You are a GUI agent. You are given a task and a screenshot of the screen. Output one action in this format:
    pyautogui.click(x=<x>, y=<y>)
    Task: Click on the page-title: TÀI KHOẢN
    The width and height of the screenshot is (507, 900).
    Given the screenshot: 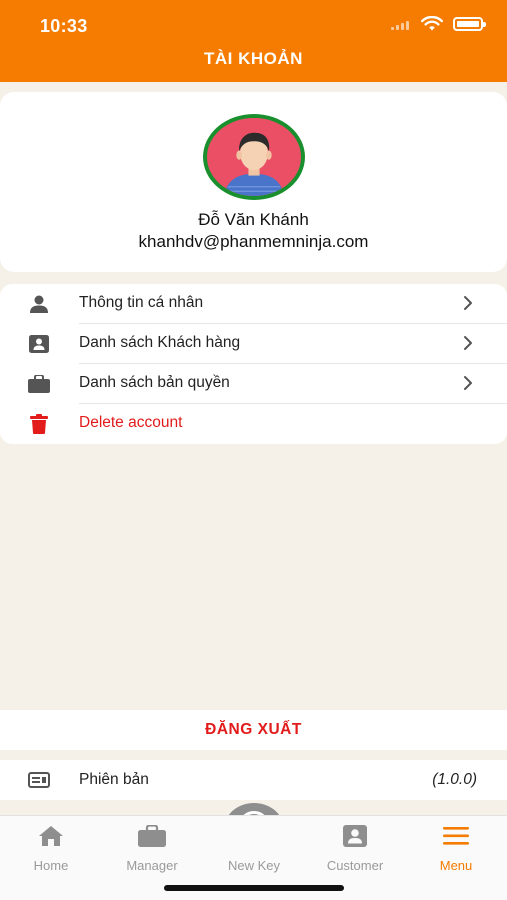 What is the action you would take?
    pyautogui.click(x=253, y=58)
    